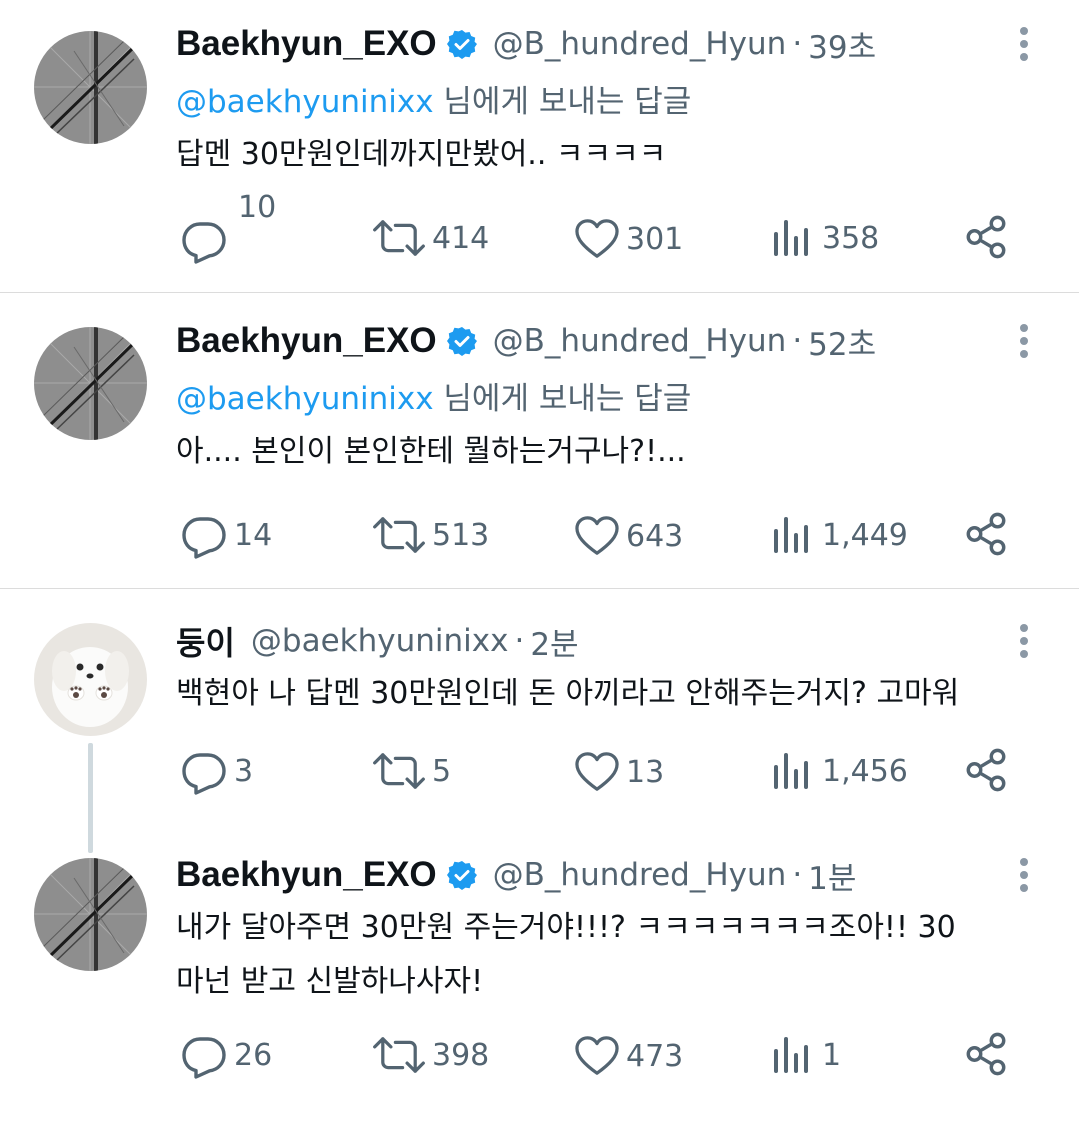  I want to click on reply-count: 3, so click(244, 771).